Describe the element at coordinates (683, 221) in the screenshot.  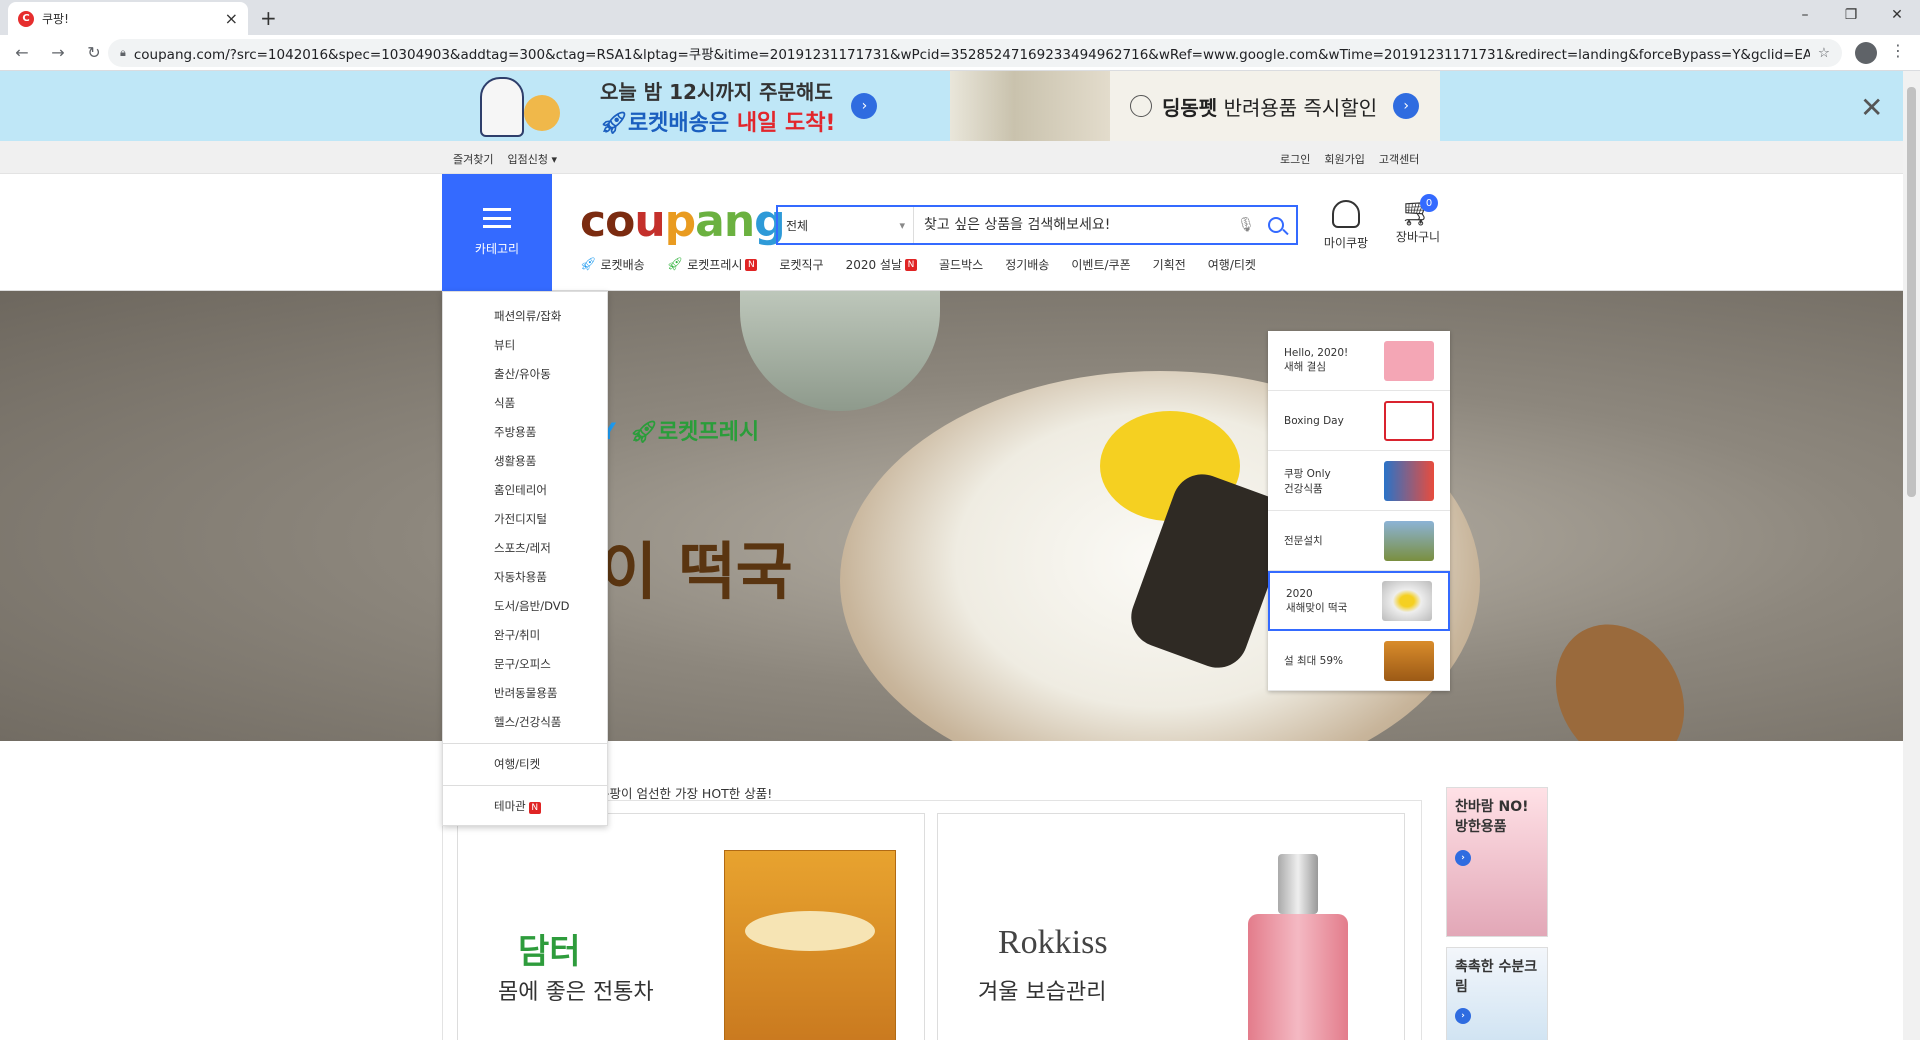
I see `coupang-logo: coupang` at that location.